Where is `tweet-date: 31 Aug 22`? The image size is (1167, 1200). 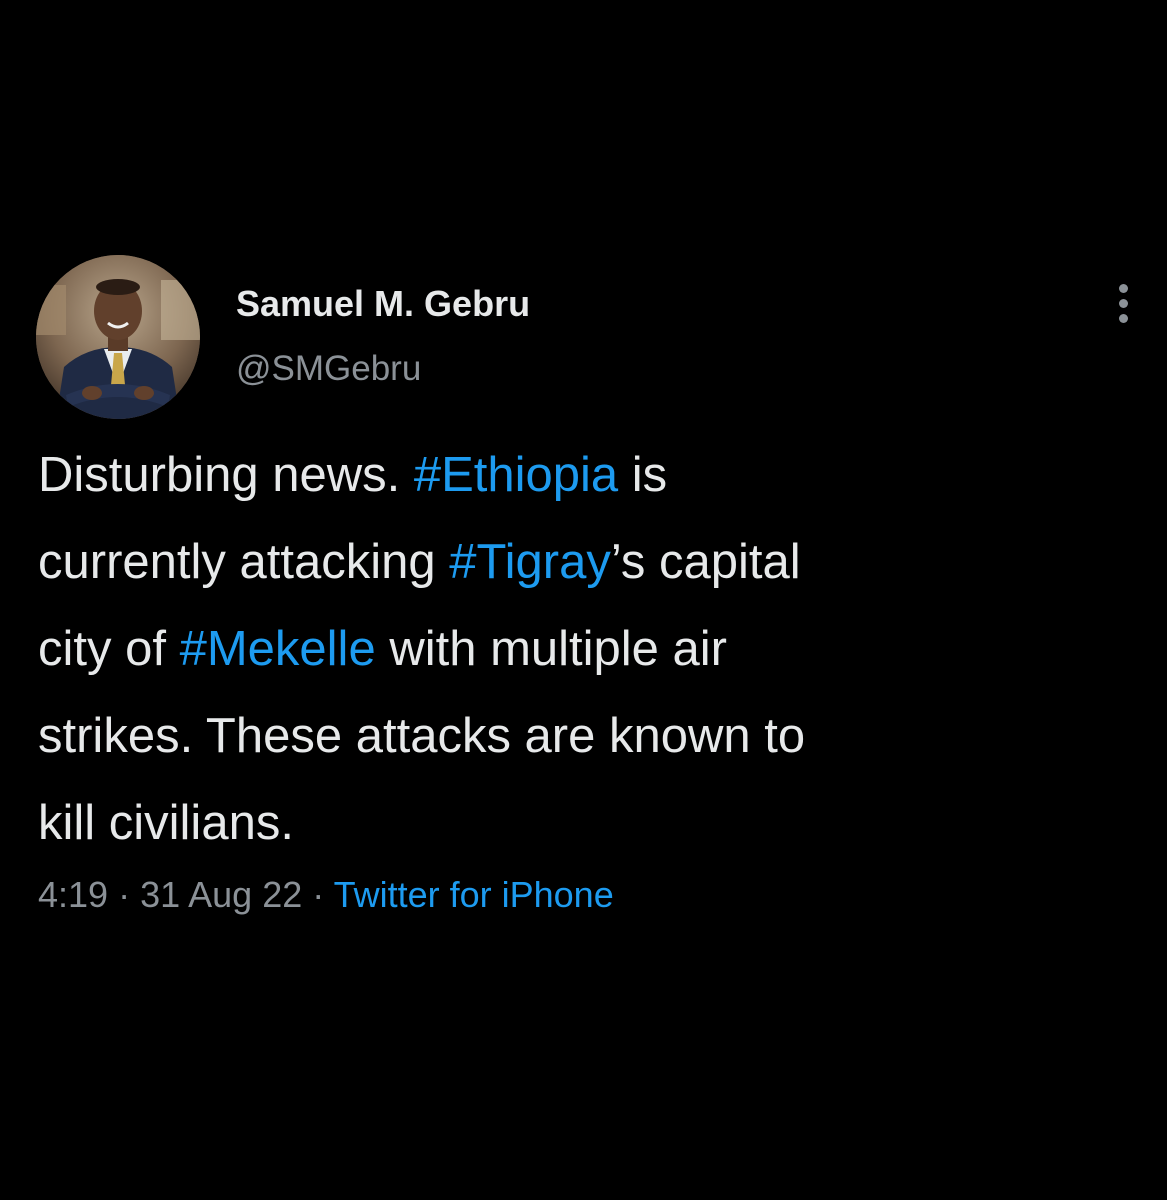 tweet-date: 31 Aug 22 is located at coordinates (221, 894).